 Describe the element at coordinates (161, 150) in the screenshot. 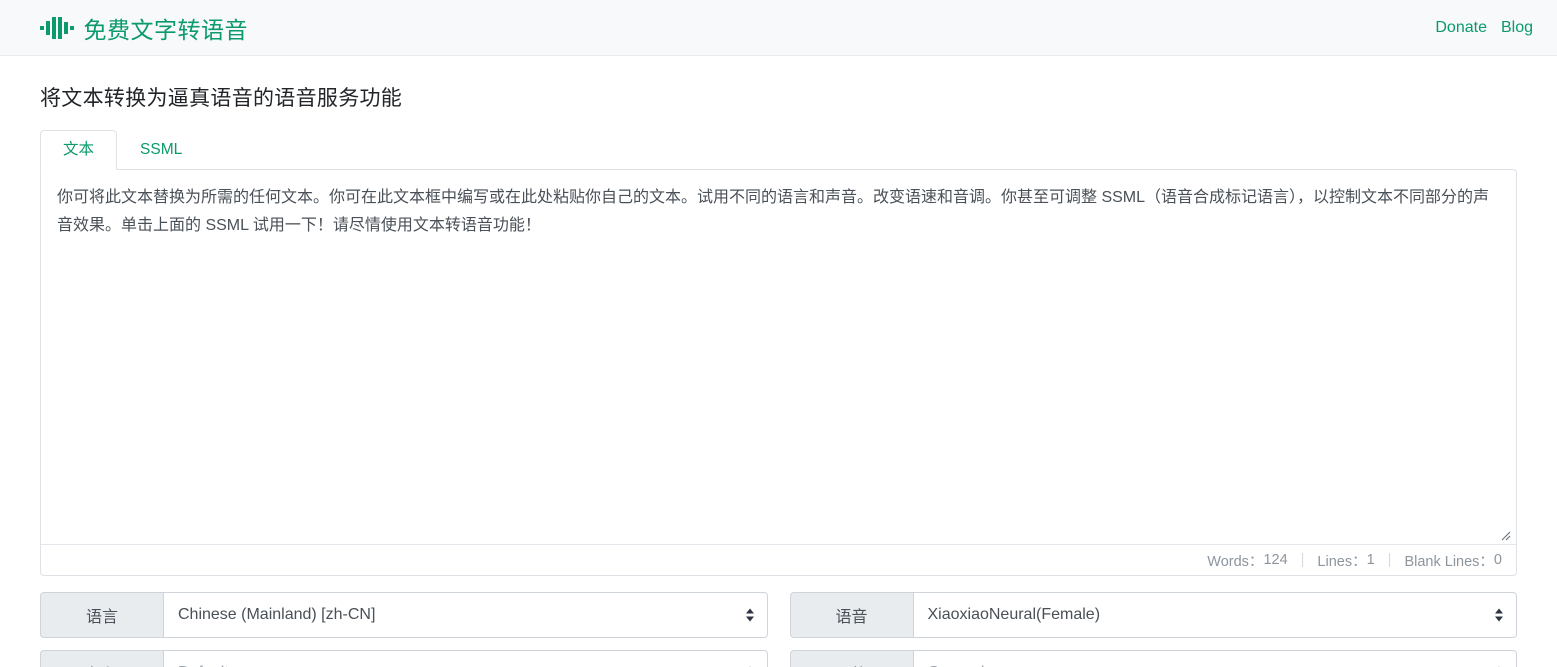

I see `tab-ssml: SSML` at that location.